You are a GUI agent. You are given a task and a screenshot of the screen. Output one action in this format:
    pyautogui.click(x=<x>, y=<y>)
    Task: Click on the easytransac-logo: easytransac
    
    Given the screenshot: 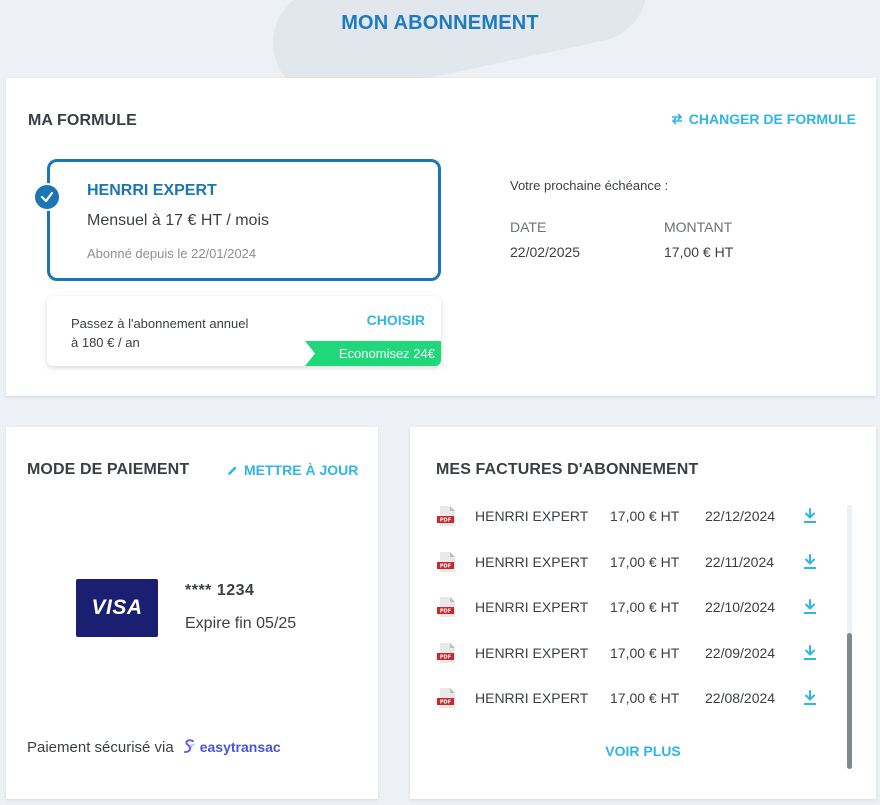 What is the action you would take?
    pyautogui.click(x=231, y=747)
    